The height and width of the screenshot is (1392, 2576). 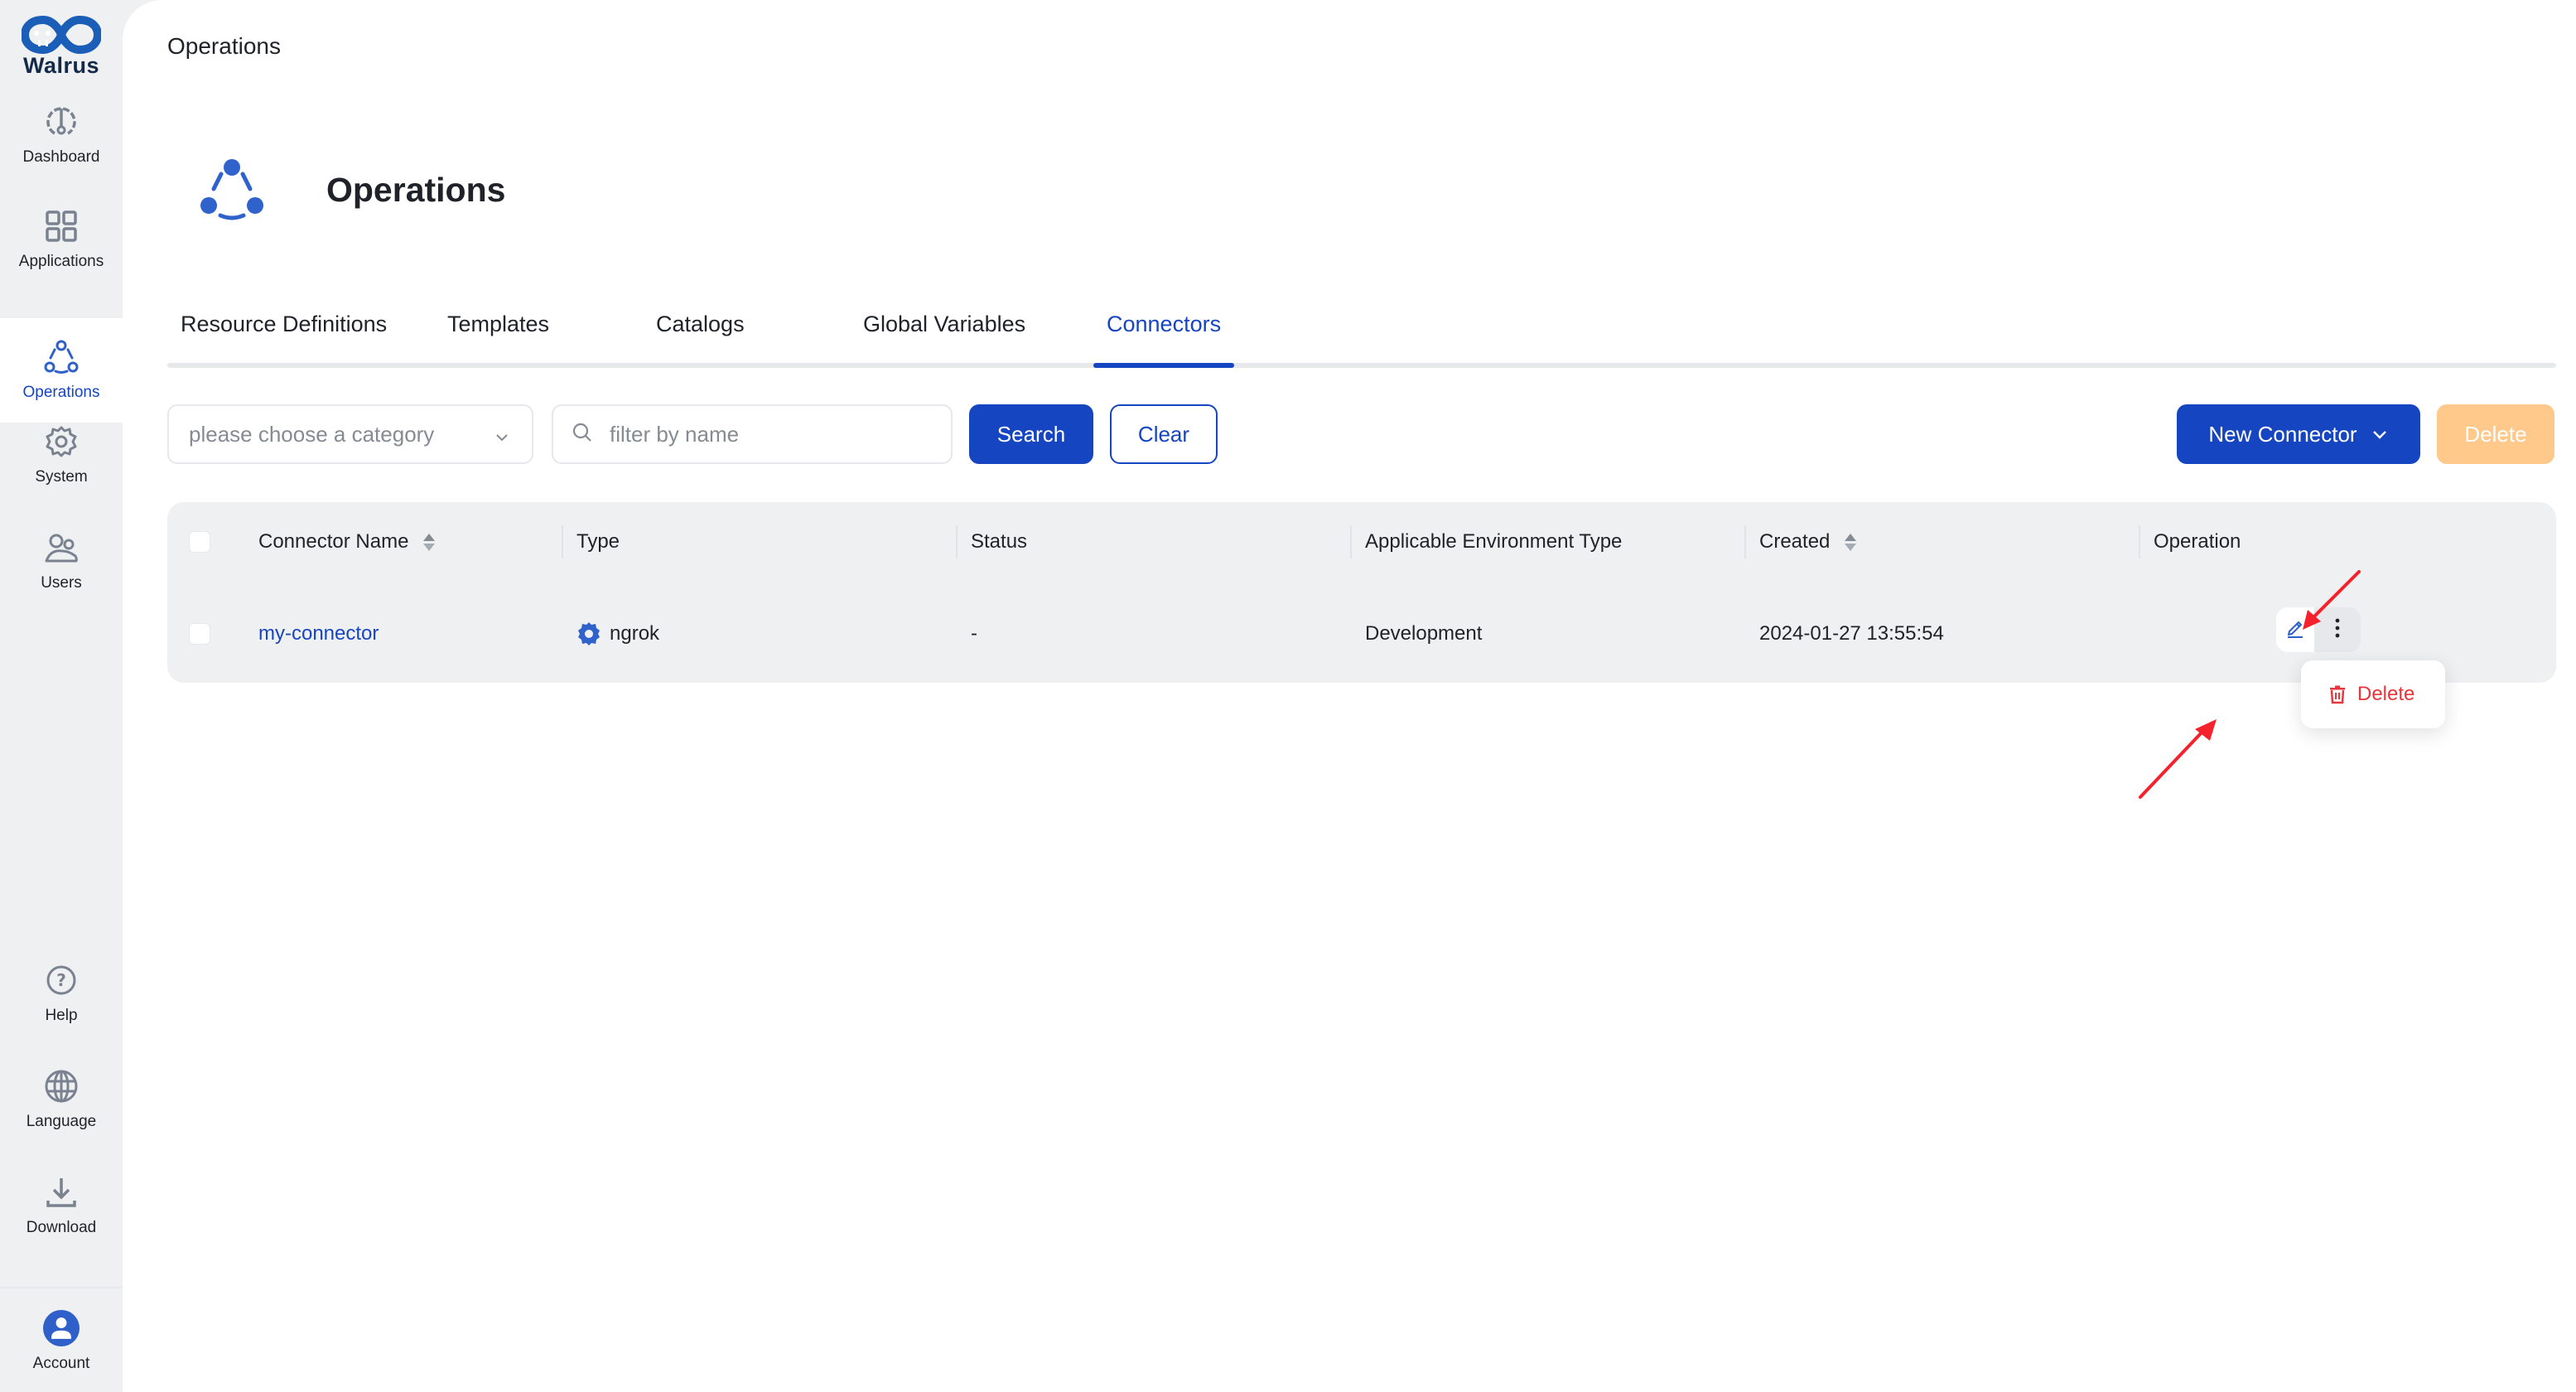 I want to click on sidebar-item-applications: Applications, so click(x=62, y=240).